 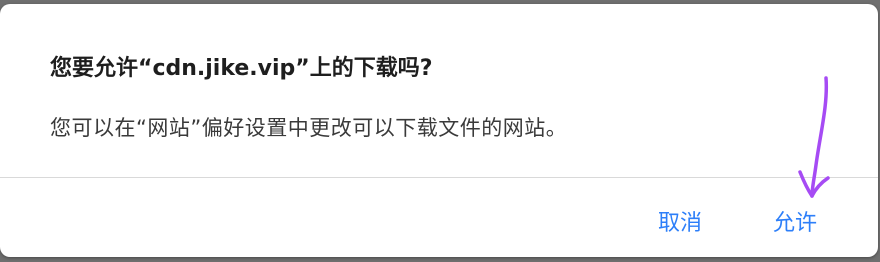 What do you see at coordinates (814, 137) in the screenshot?
I see `annotation-arrow-icon` at bounding box center [814, 137].